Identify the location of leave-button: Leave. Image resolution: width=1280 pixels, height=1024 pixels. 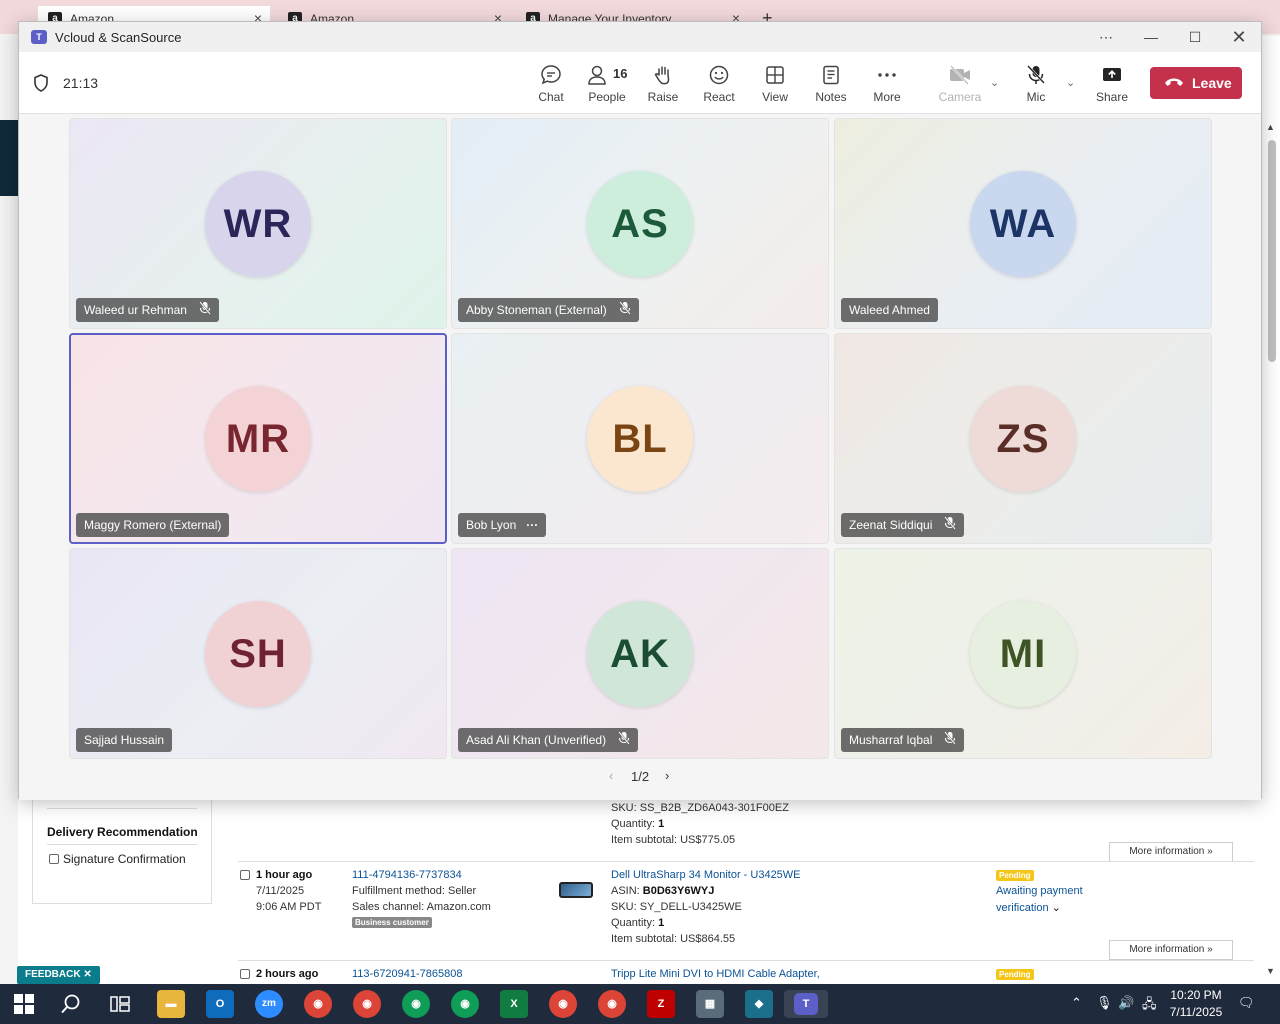
(1196, 83).